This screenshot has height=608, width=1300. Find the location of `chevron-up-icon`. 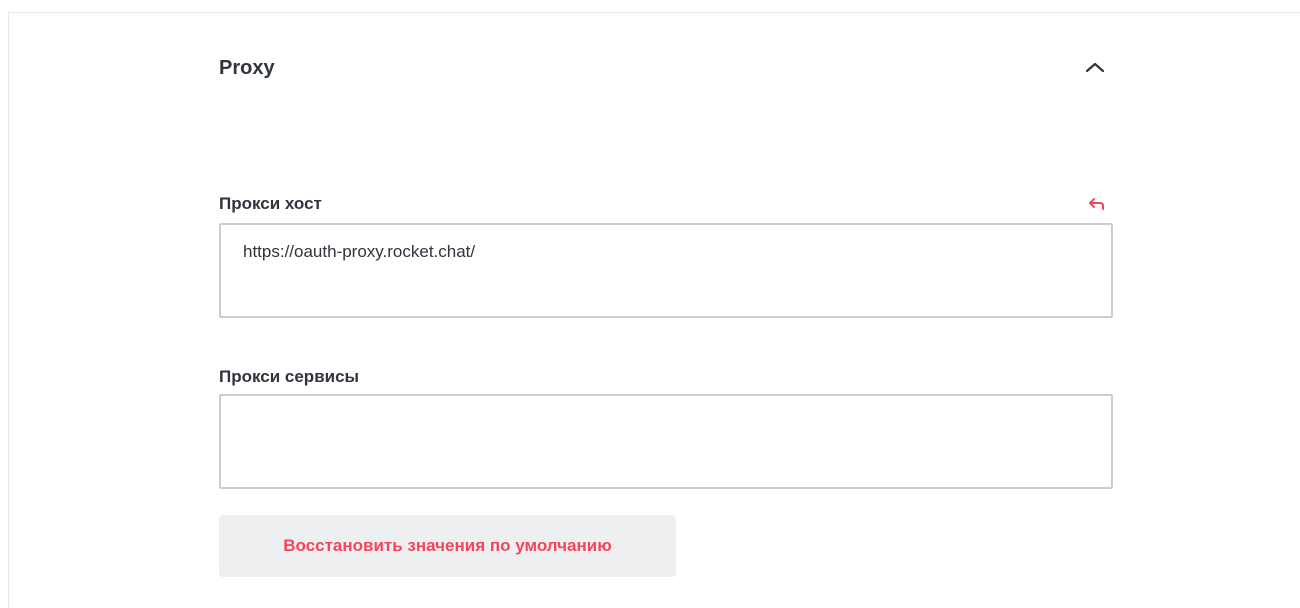

chevron-up-icon is located at coordinates (1095, 68).